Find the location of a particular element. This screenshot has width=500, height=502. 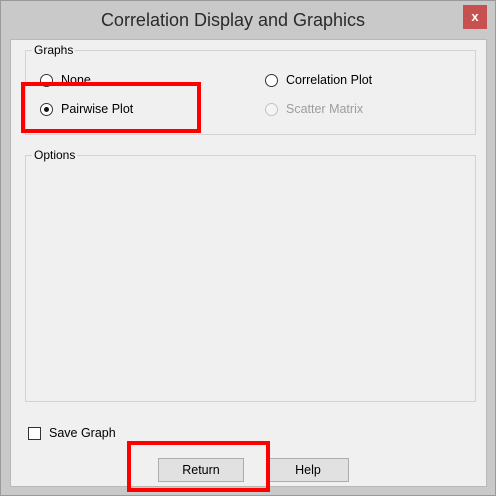

radio-scatter-matrix-indicator is located at coordinates (271, 109).